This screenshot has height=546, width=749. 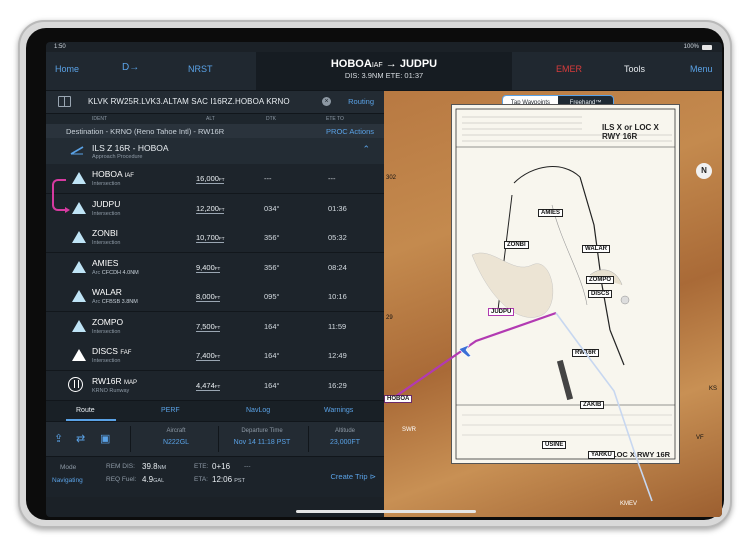 I want to click on waypoint-row: ZONBI Intersection 10,700FT 356° 05:32, so click(x=215, y=238).